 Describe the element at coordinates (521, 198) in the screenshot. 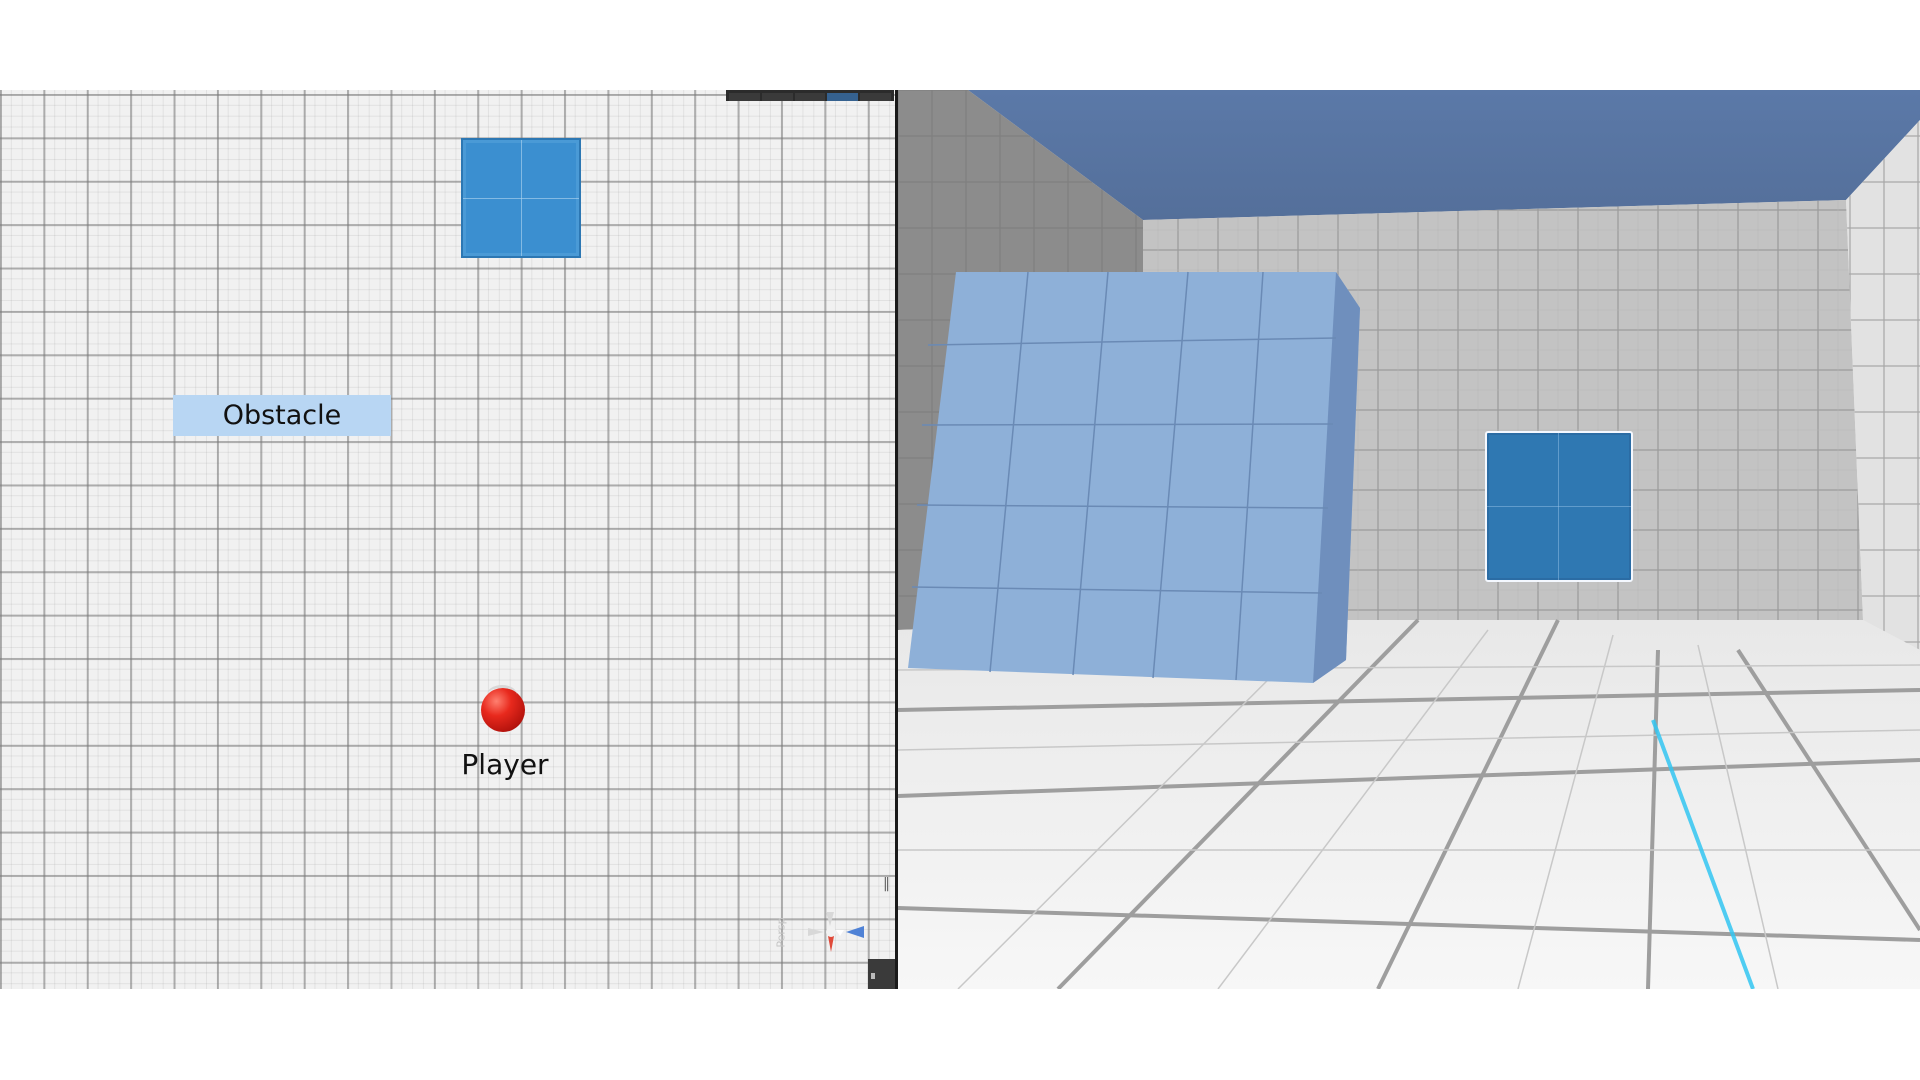

I see `target-square` at that location.